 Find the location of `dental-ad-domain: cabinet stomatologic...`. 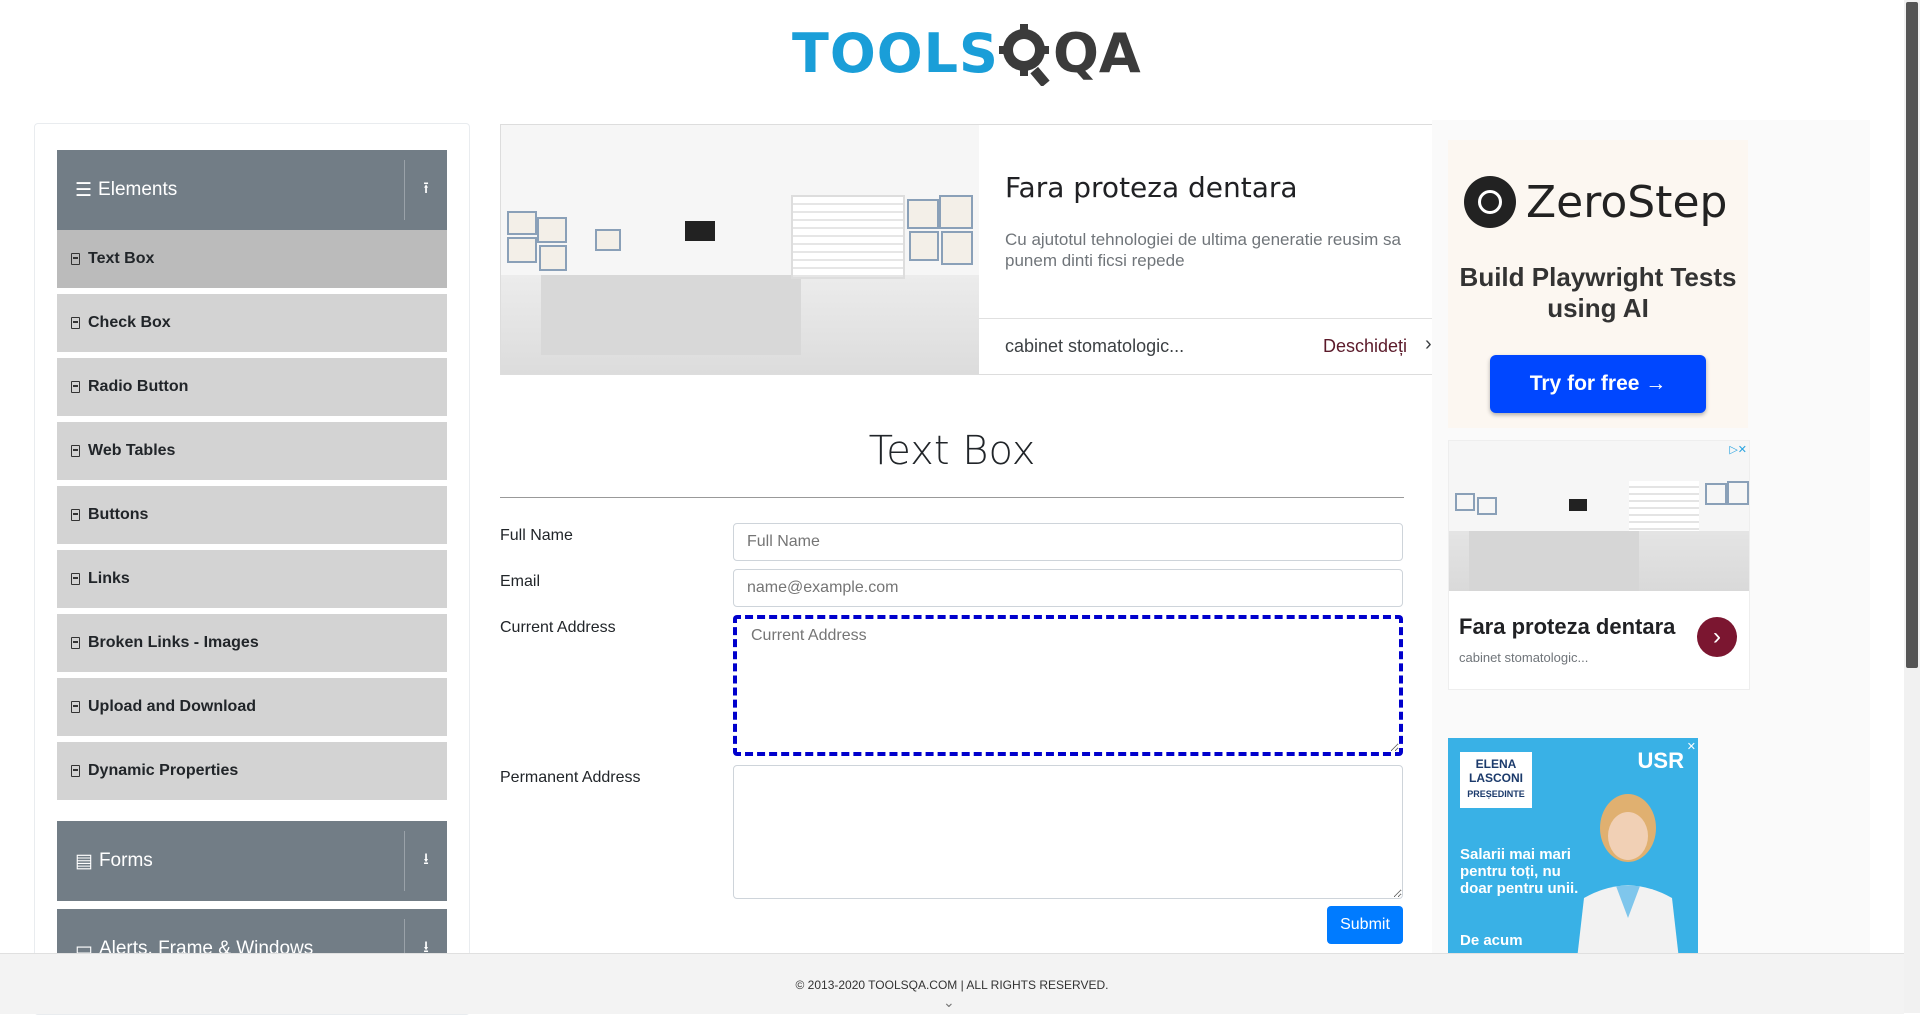

dental-ad-domain: cabinet stomatologic... is located at coordinates (1524, 657).